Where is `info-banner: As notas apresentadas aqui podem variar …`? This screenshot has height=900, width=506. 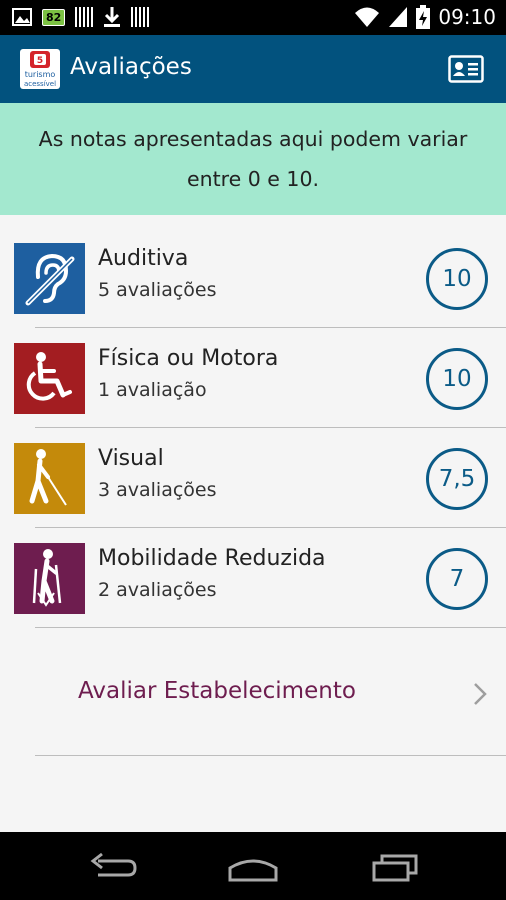 info-banner: As notas apresentadas aqui podem variar … is located at coordinates (253, 159).